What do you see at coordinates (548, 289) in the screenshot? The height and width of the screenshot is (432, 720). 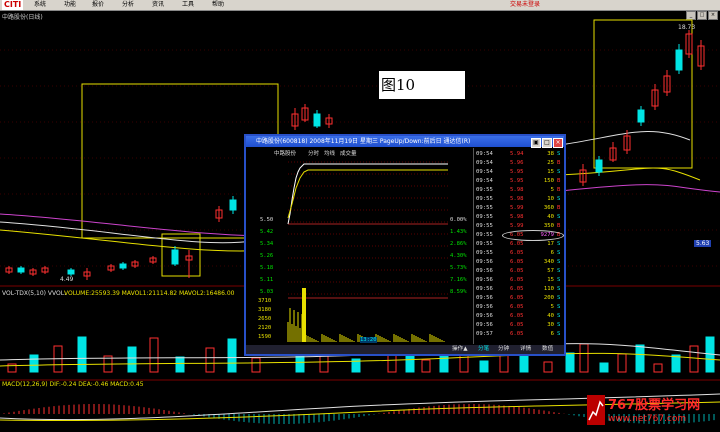 I see `tick-volume: 110` at bounding box center [548, 289].